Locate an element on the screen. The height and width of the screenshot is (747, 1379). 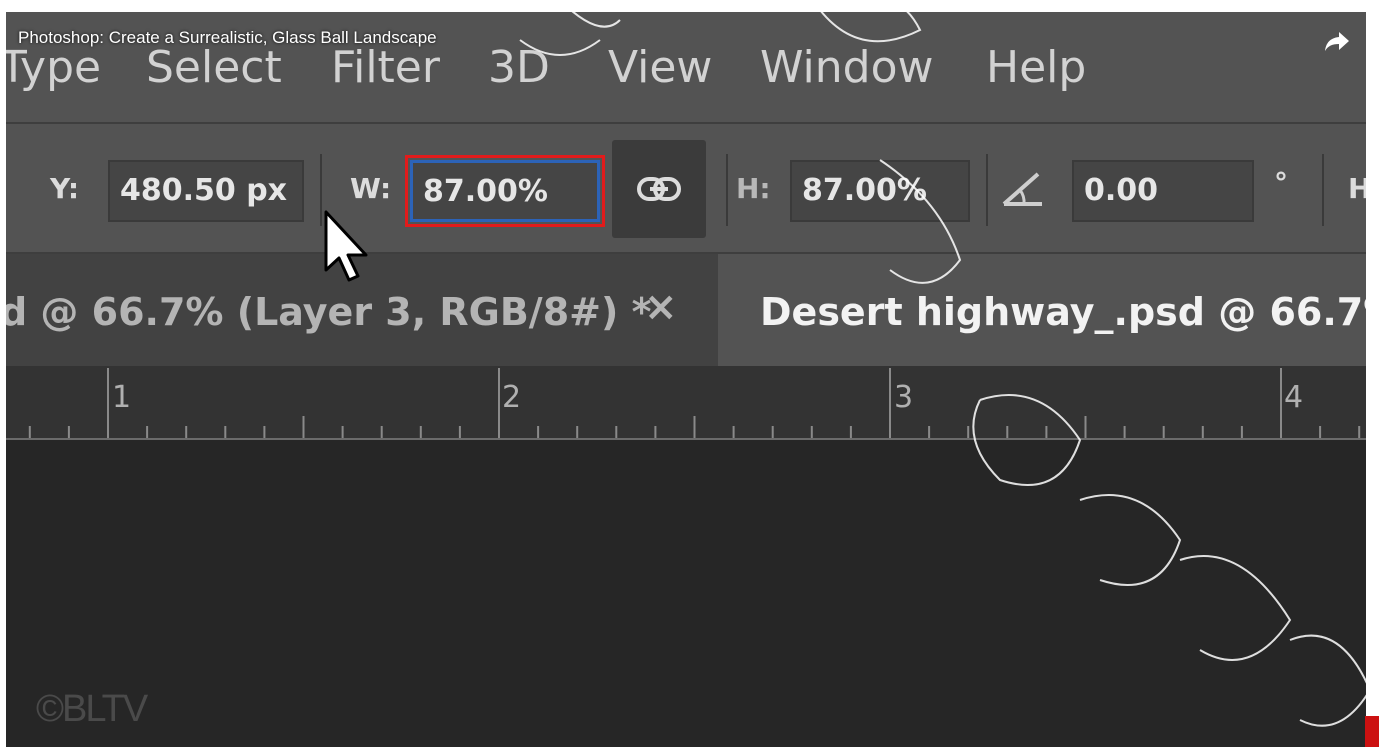
document-tab-desert-highway: Desert highway_.psd @ 66.7% is located at coordinates (1042, 310).